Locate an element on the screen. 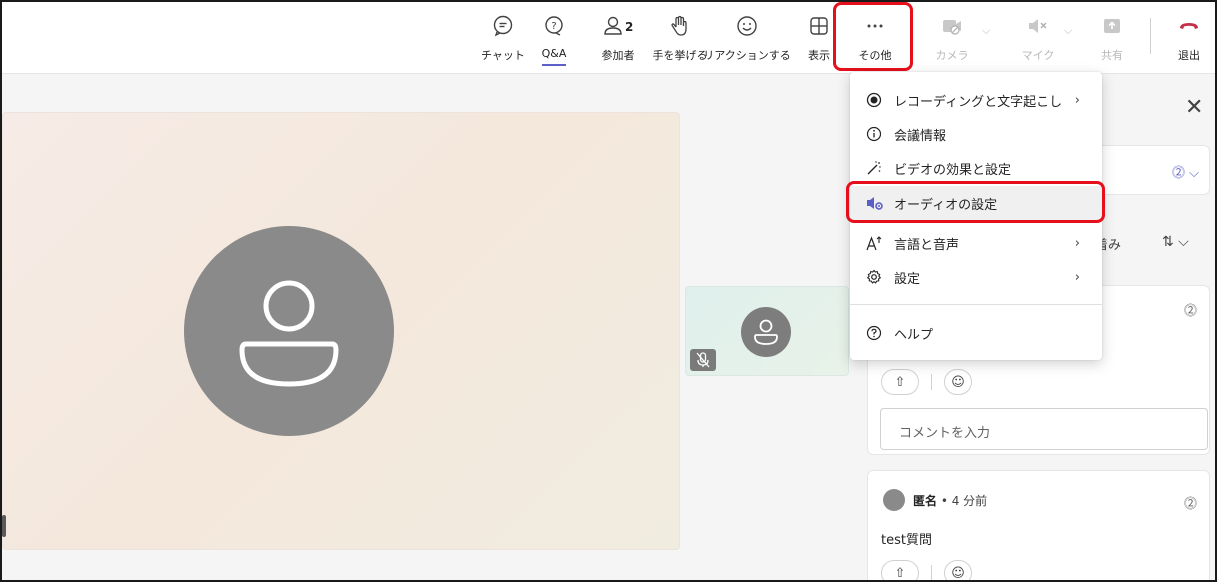 The image size is (1217, 582). grid-icon is located at coordinates (819, 26).